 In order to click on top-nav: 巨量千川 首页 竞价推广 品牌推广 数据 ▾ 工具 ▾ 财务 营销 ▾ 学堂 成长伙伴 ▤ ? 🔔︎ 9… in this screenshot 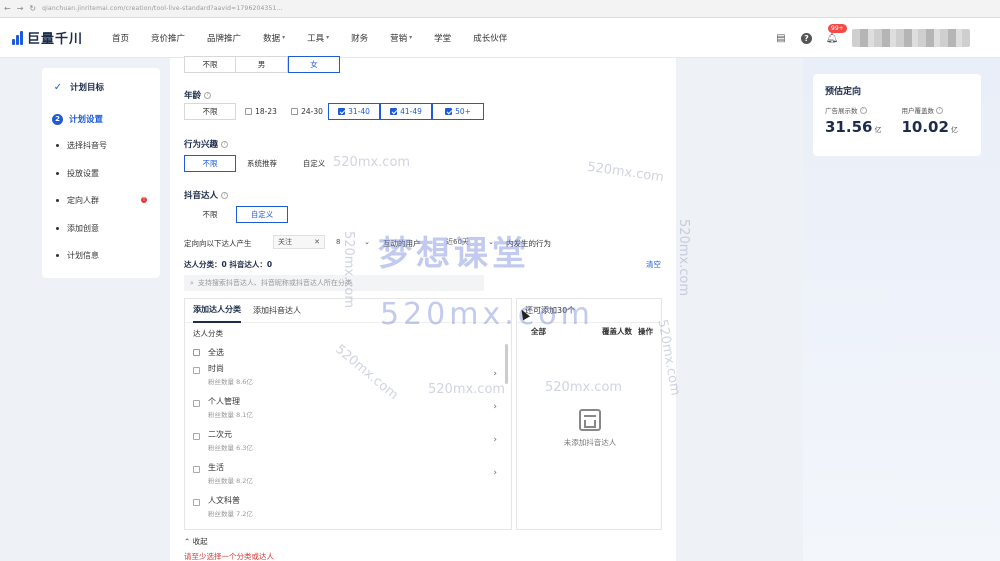, I will do `click(500, 38)`.